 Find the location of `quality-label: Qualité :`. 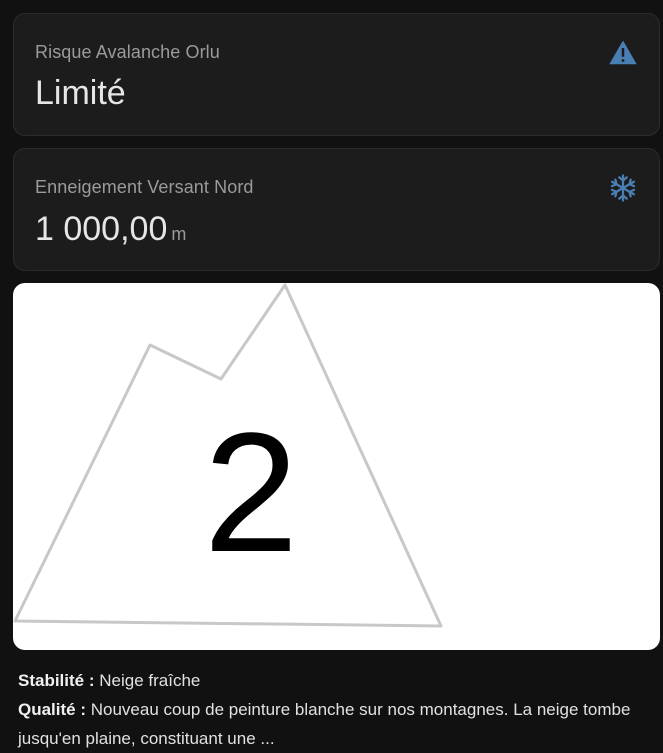

quality-label: Qualité : is located at coordinates (52, 709).